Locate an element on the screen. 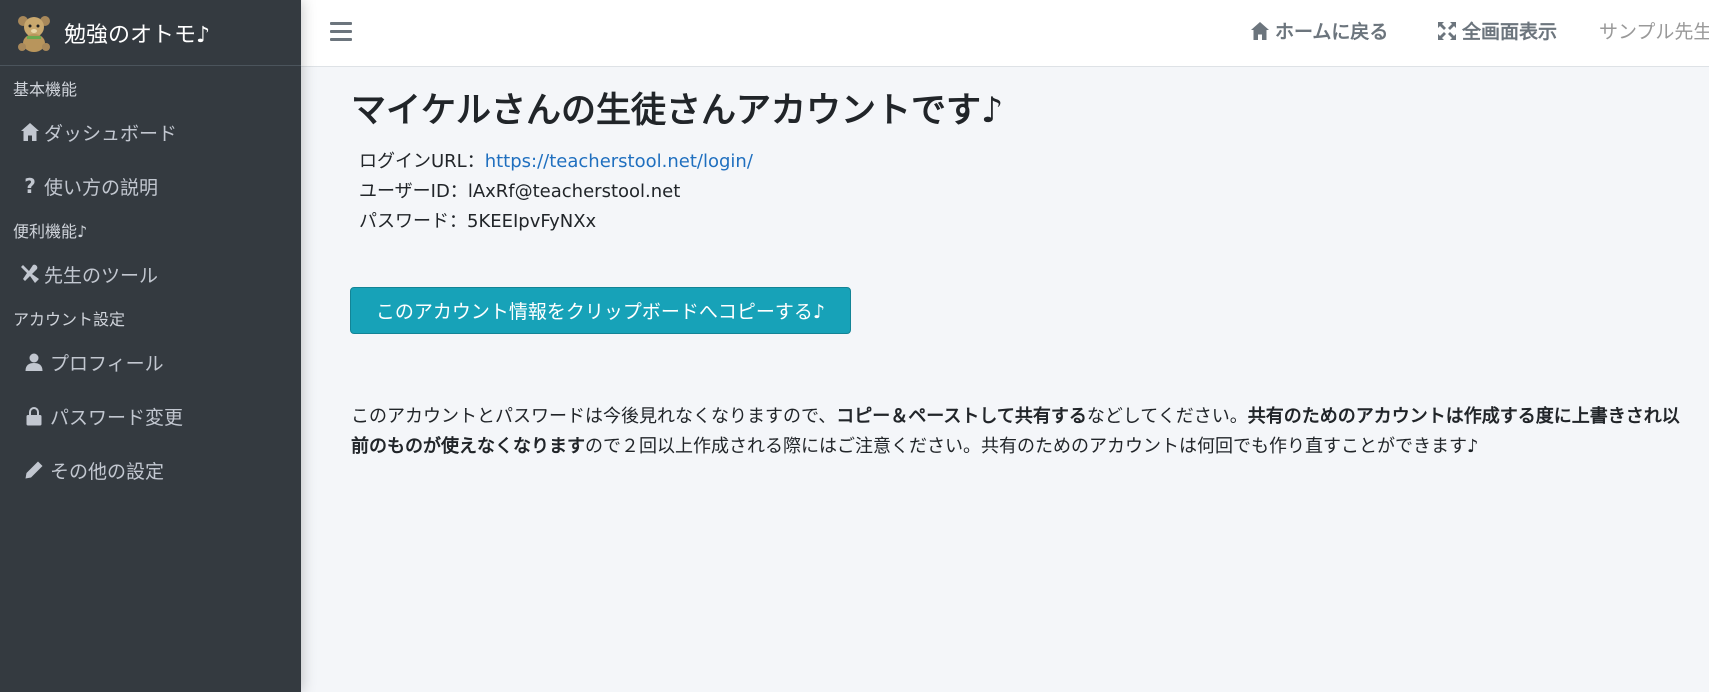  sidebar-item-label: ダッシュボード is located at coordinates (111, 133).